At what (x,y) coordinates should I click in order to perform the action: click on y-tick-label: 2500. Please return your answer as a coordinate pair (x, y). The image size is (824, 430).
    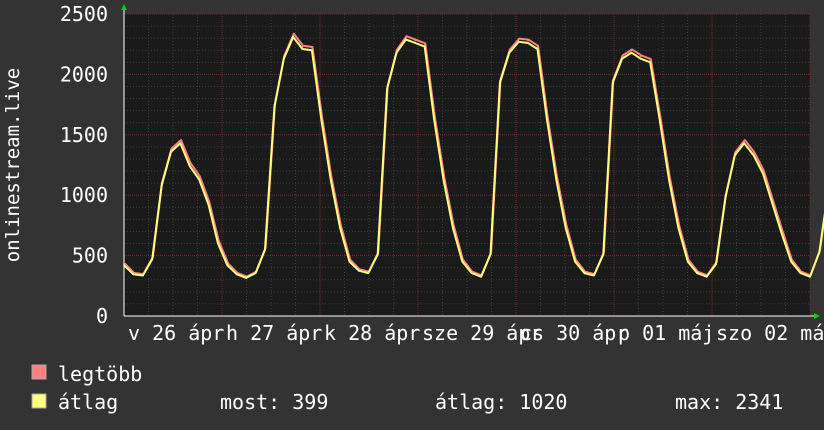
    Looking at the image, I should click on (84, 14).